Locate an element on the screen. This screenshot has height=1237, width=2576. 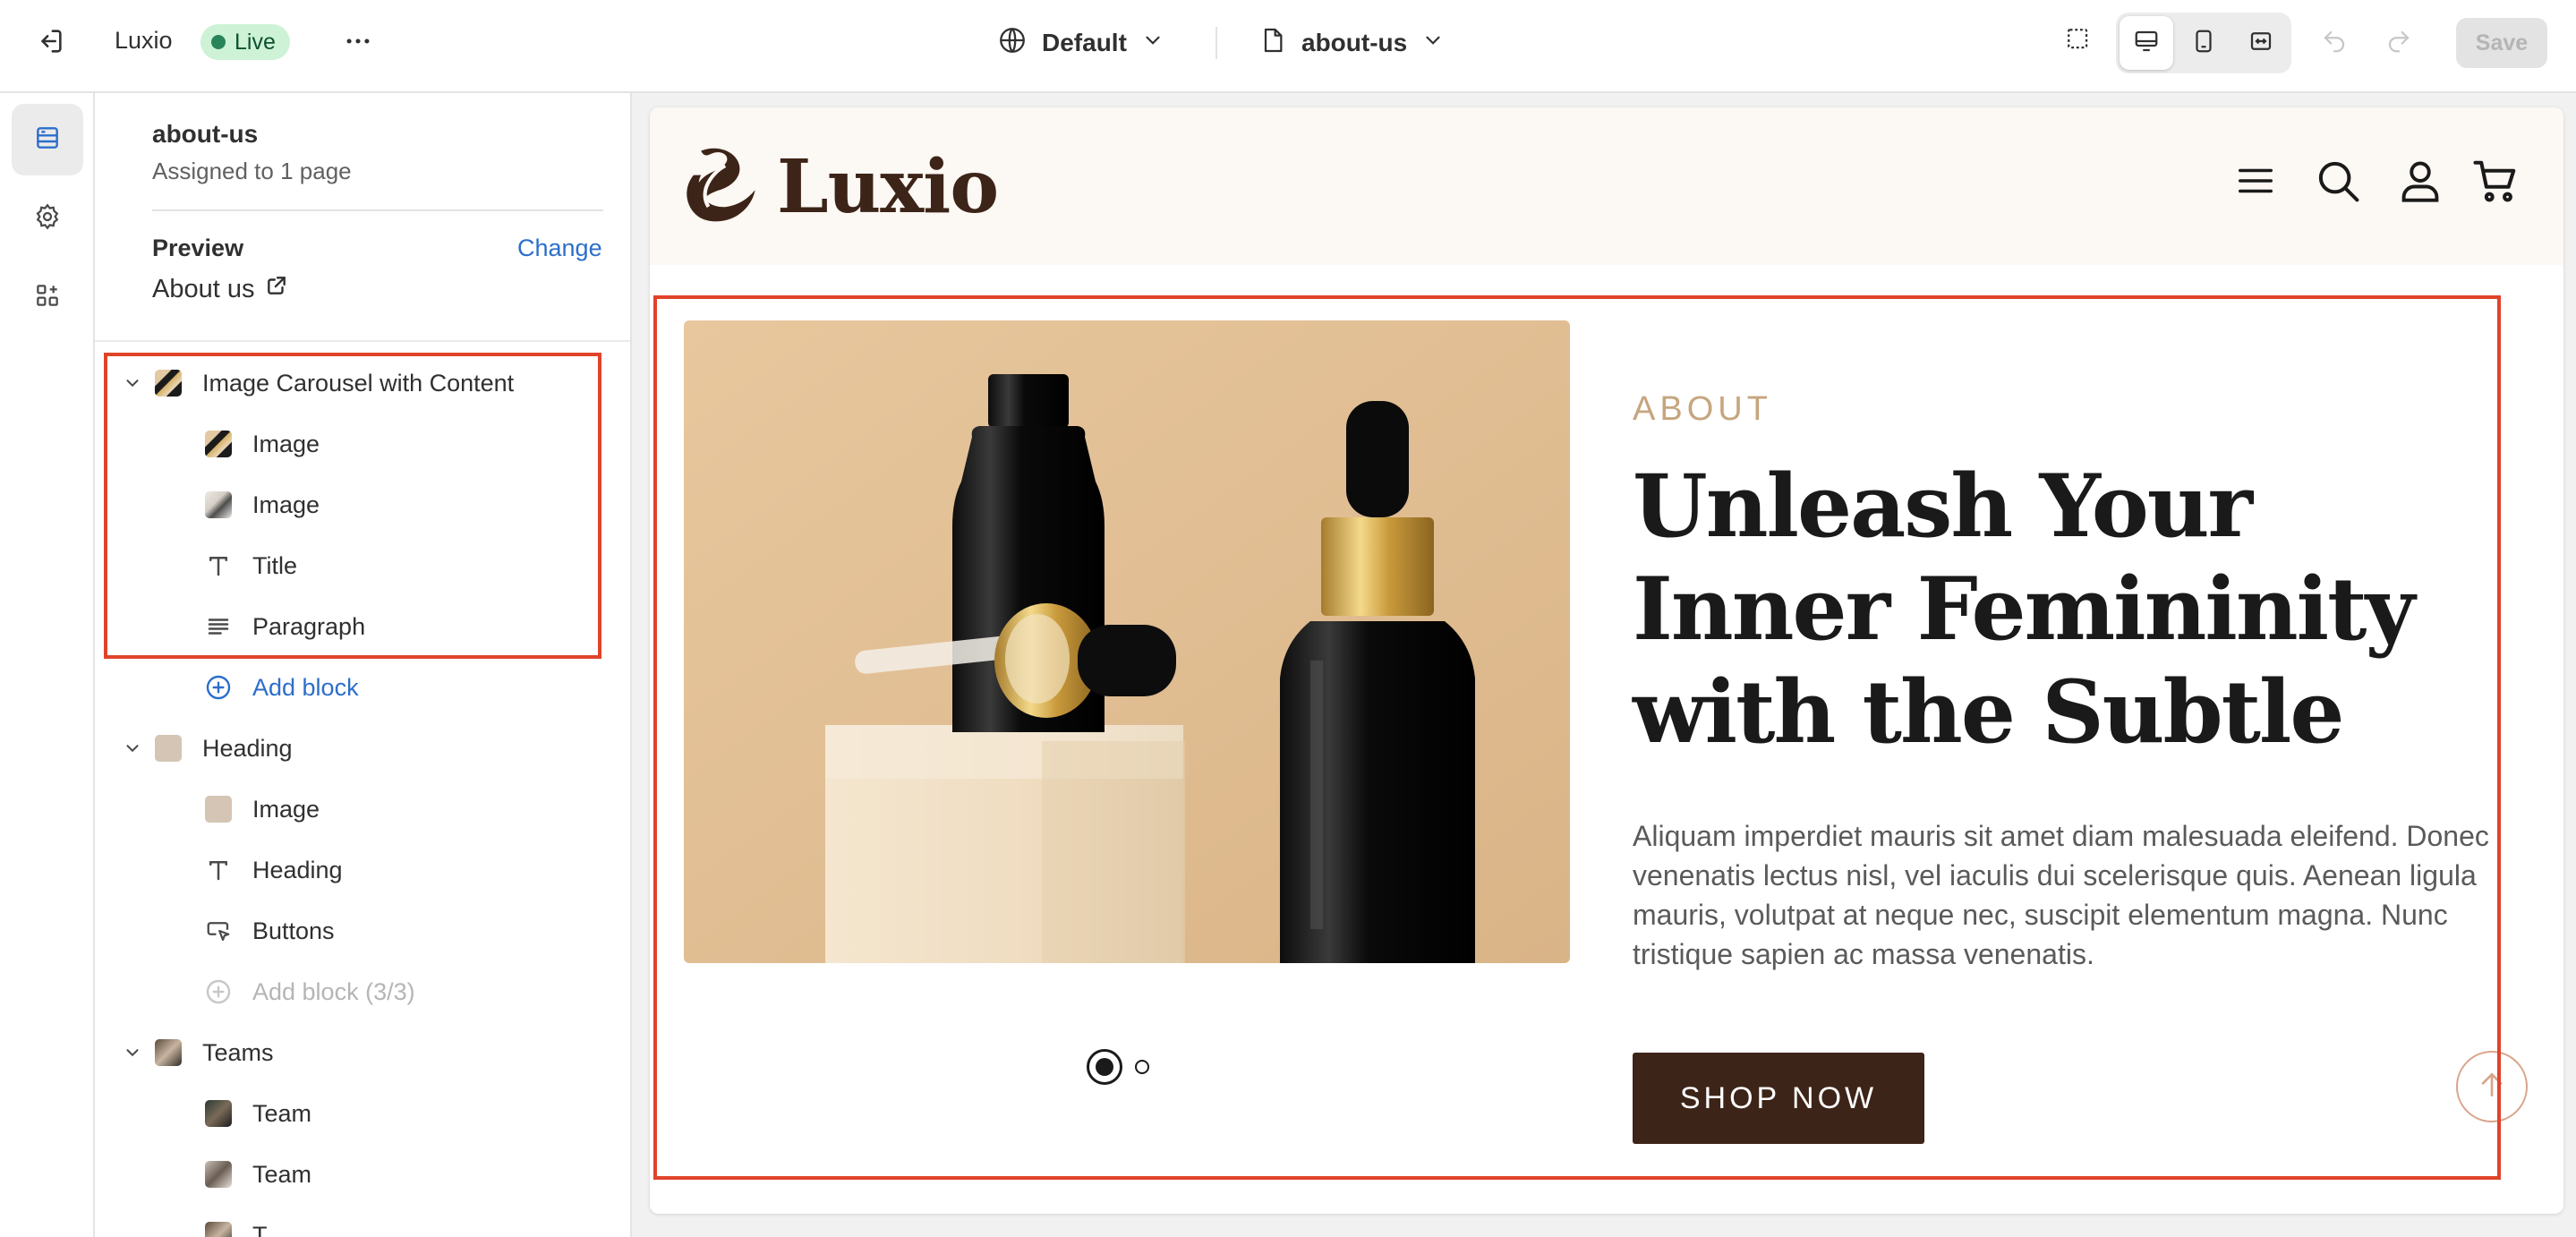
status-badge: Live is located at coordinates (245, 42).